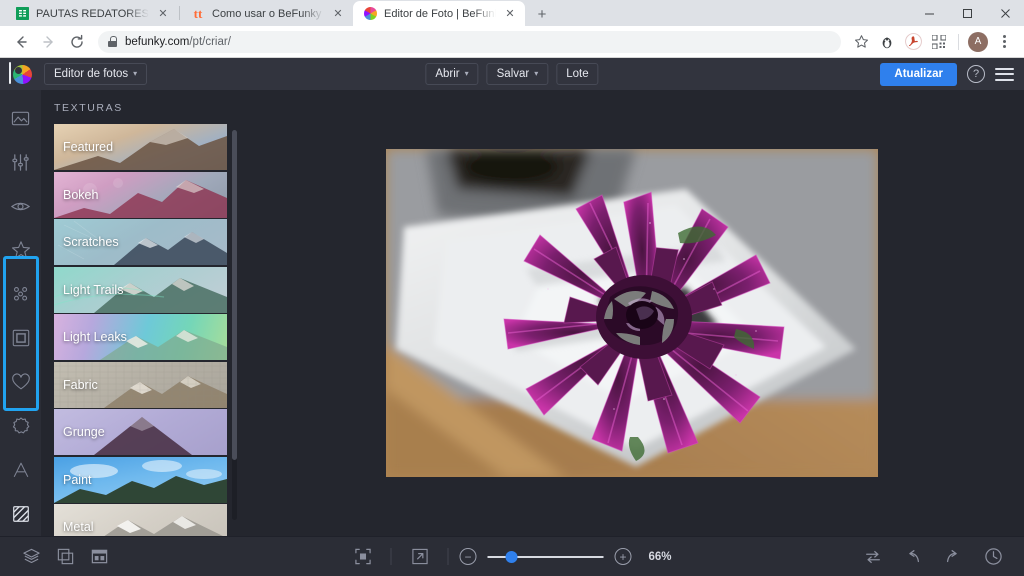 The height and width of the screenshot is (576, 1024). Describe the element at coordinates (447, 74) in the screenshot. I see `menu-label: Abrir` at that location.